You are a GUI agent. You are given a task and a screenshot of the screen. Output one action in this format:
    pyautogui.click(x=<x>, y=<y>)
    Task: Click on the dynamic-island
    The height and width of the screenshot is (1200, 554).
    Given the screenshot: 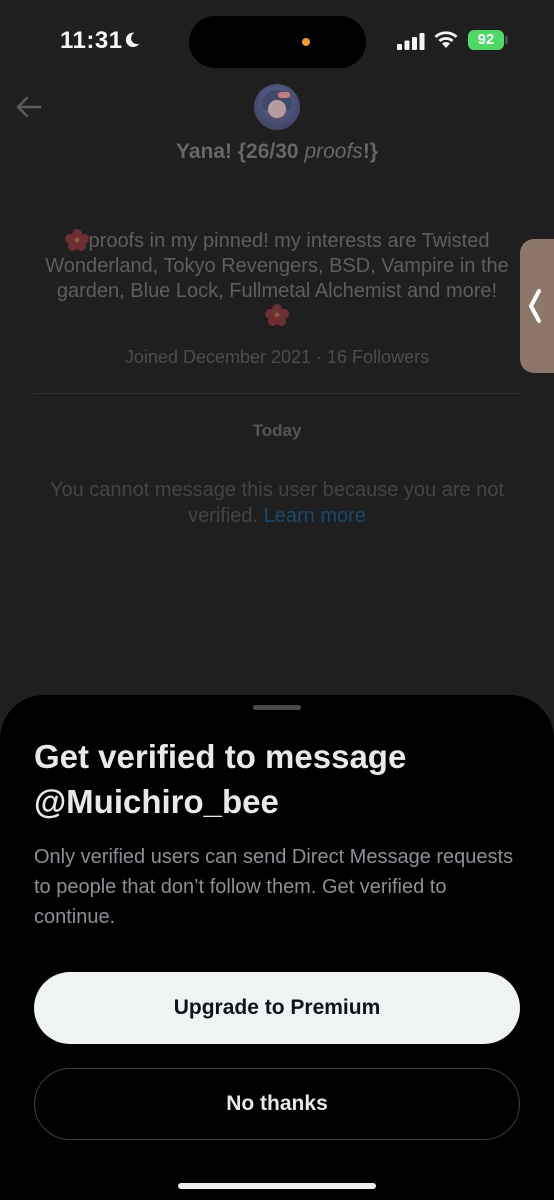 What is the action you would take?
    pyautogui.click(x=277, y=42)
    